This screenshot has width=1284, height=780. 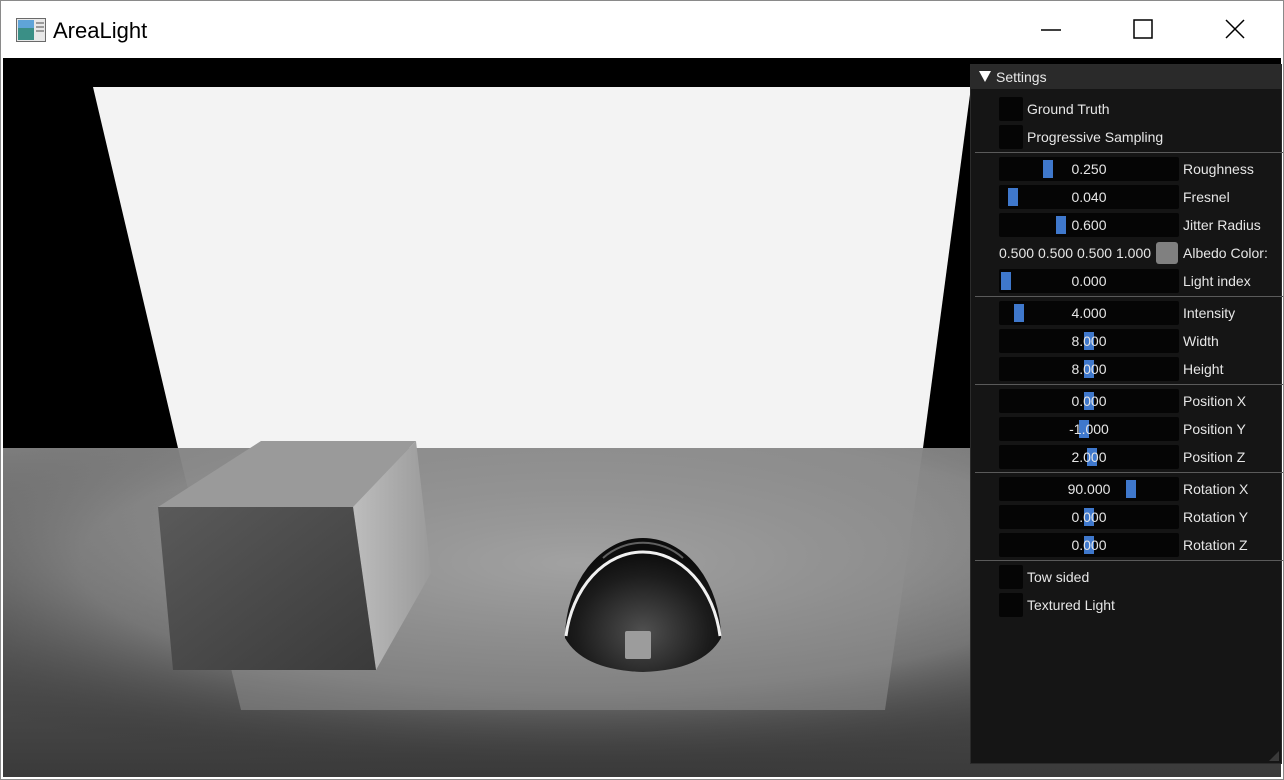 I want to click on maximize-button, so click(x=1143, y=29).